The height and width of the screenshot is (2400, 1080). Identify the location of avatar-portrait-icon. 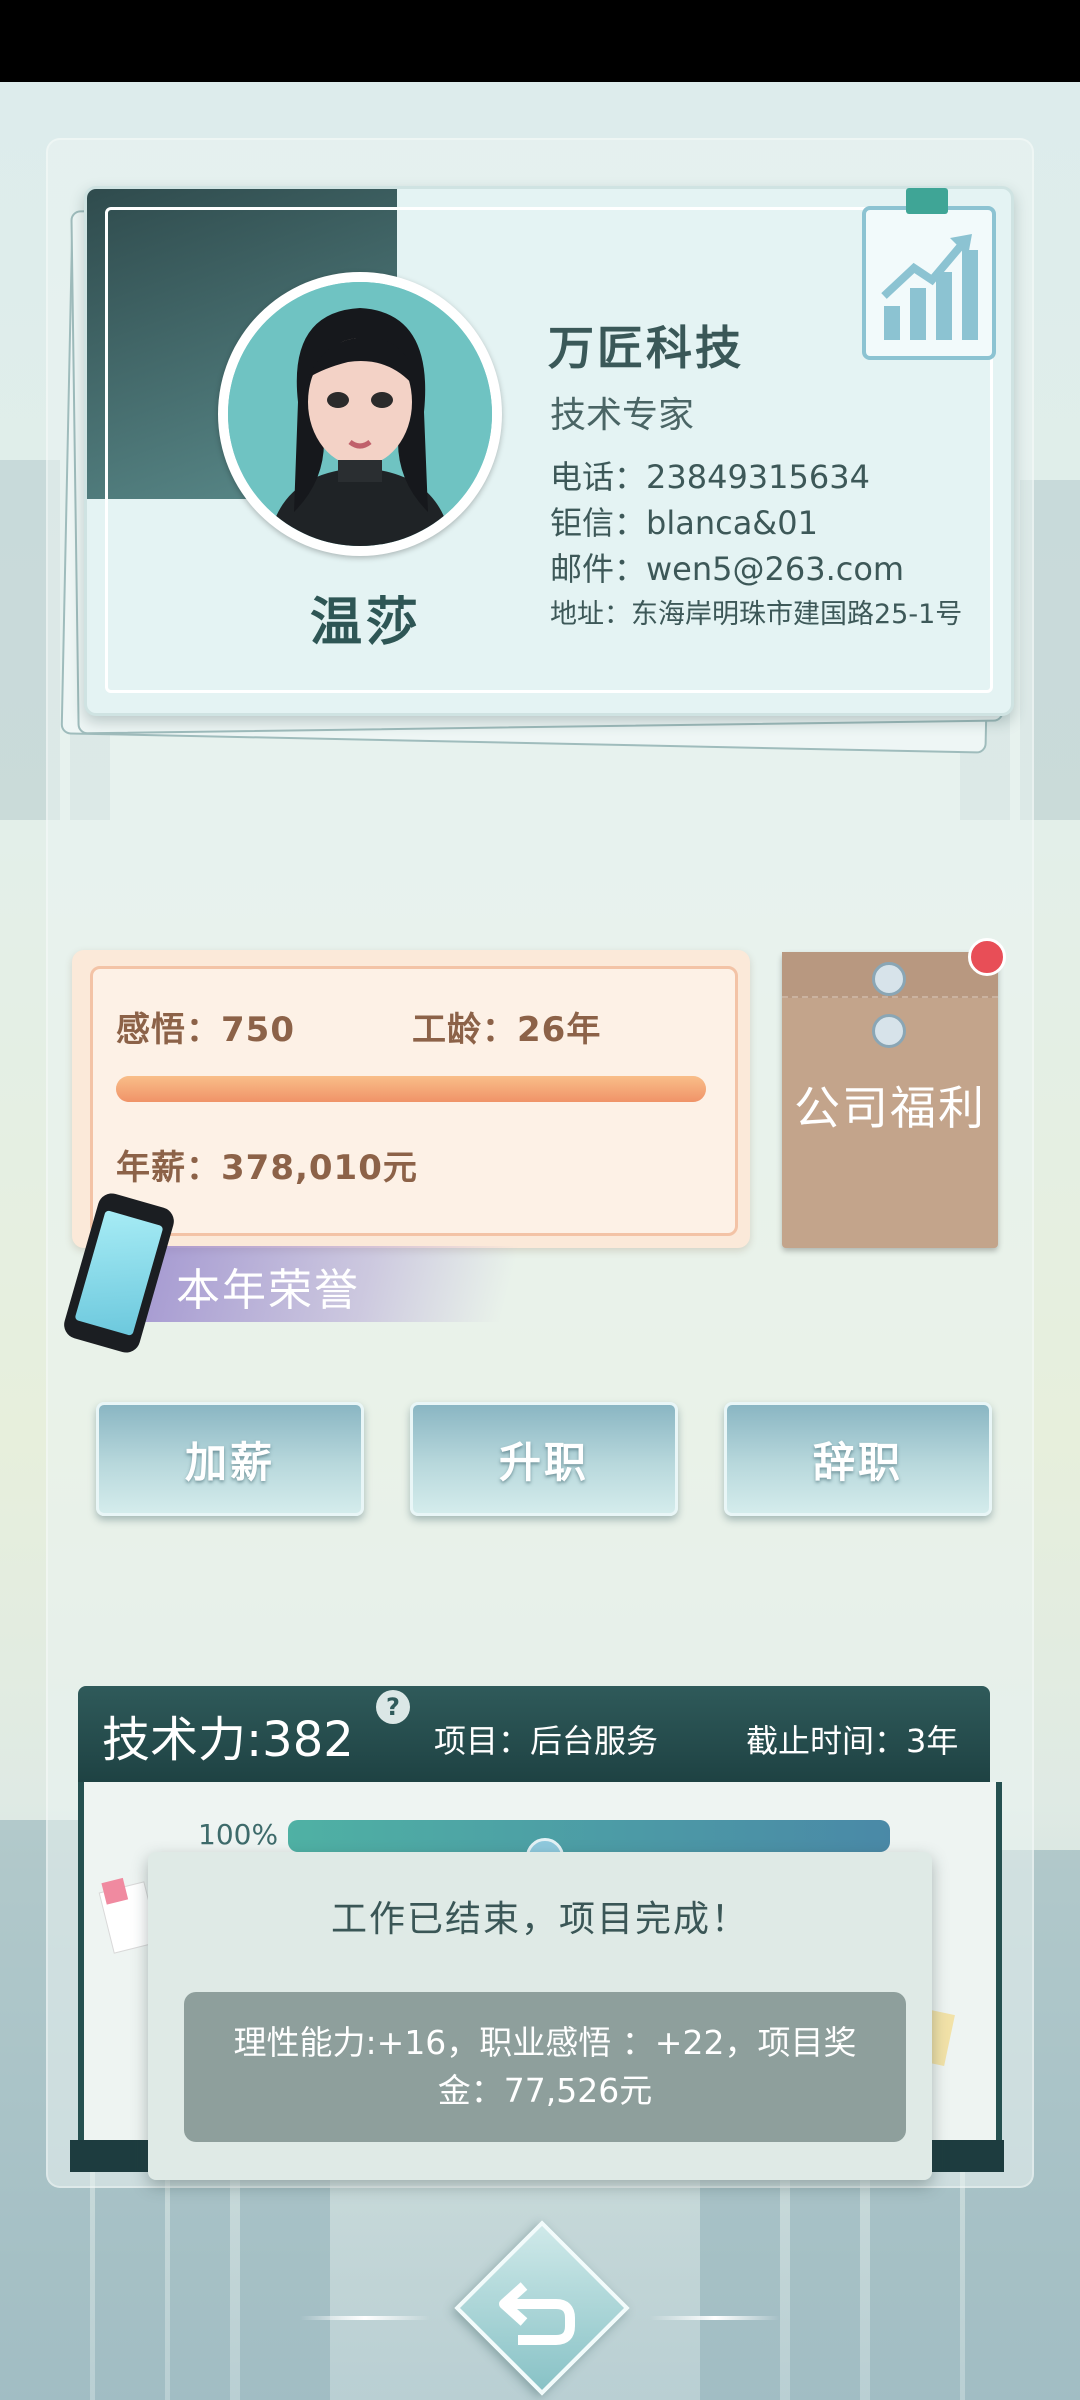
(360, 414).